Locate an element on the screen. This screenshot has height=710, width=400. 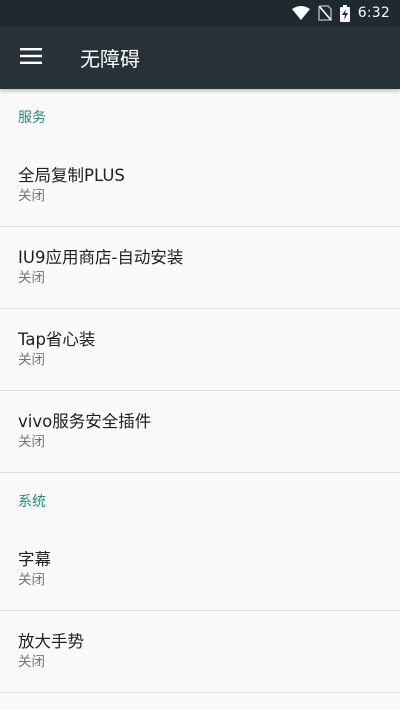
menu-icon is located at coordinates (31, 57).